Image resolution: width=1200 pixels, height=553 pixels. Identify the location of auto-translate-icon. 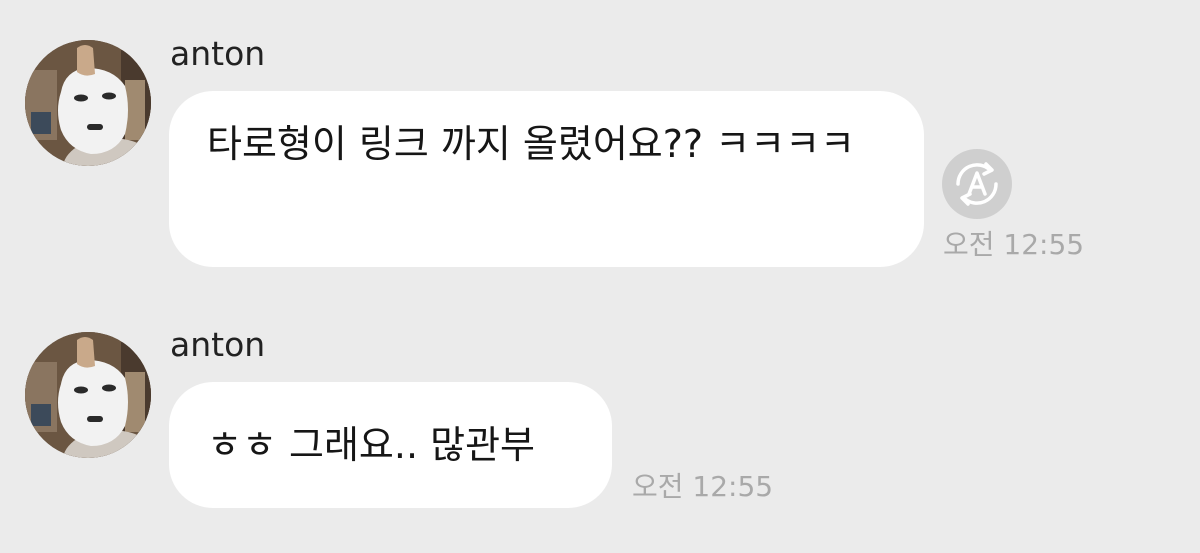
(977, 184).